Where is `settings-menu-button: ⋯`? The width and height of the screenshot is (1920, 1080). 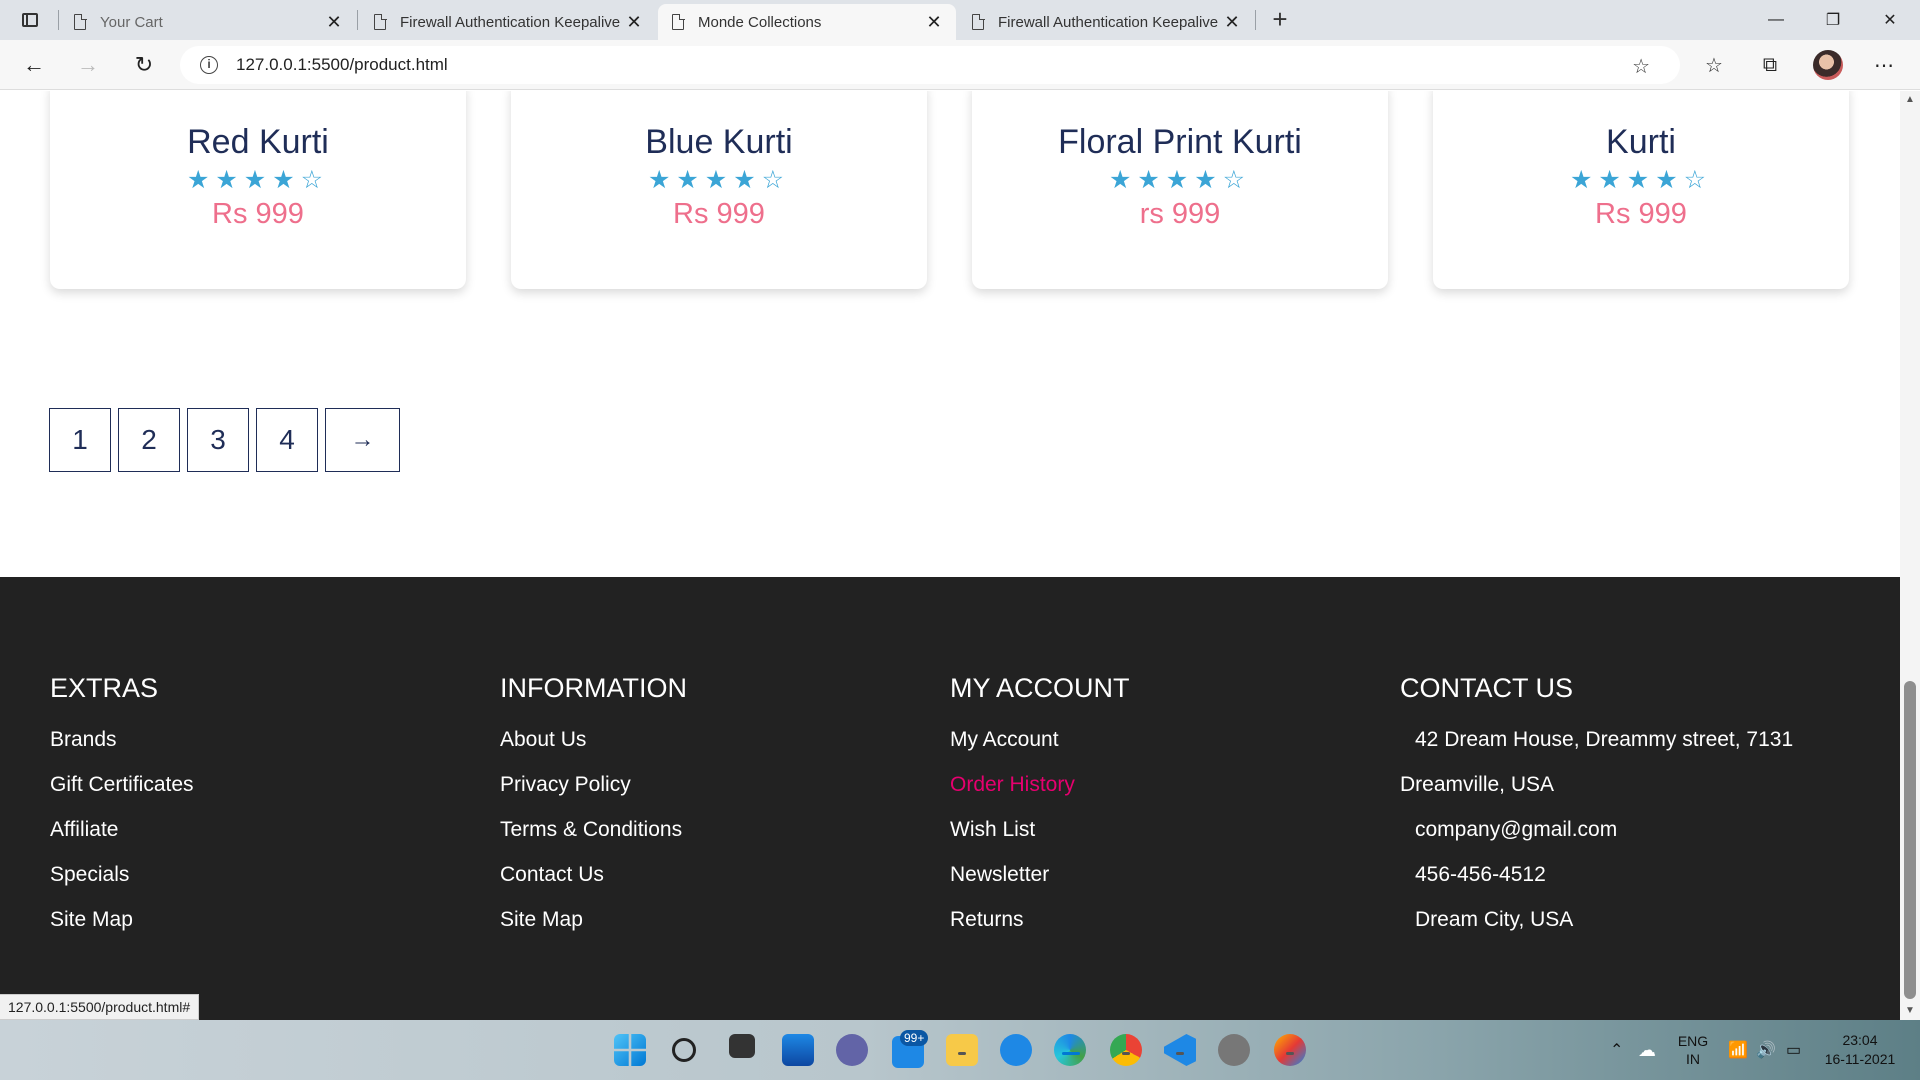
settings-menu-button: ⋯ is located at coordinates (1884, 65).